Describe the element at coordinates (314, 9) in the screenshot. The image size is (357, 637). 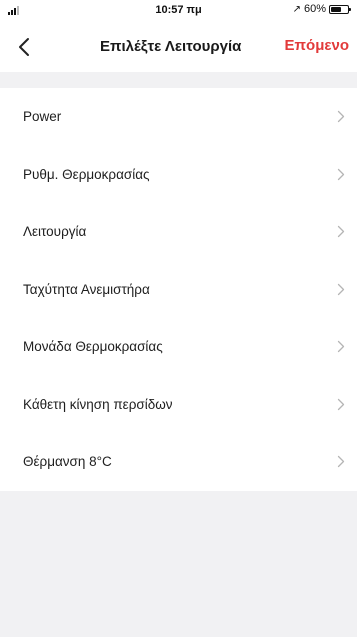
I see `battery-percent: 60%` at that location.